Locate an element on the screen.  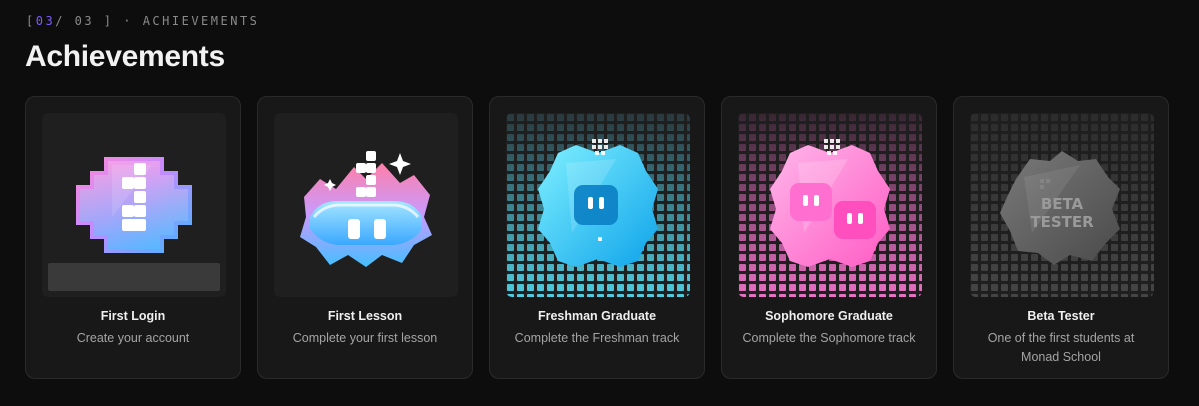
achievement-name: First Login is located at coordinates (133, 316).